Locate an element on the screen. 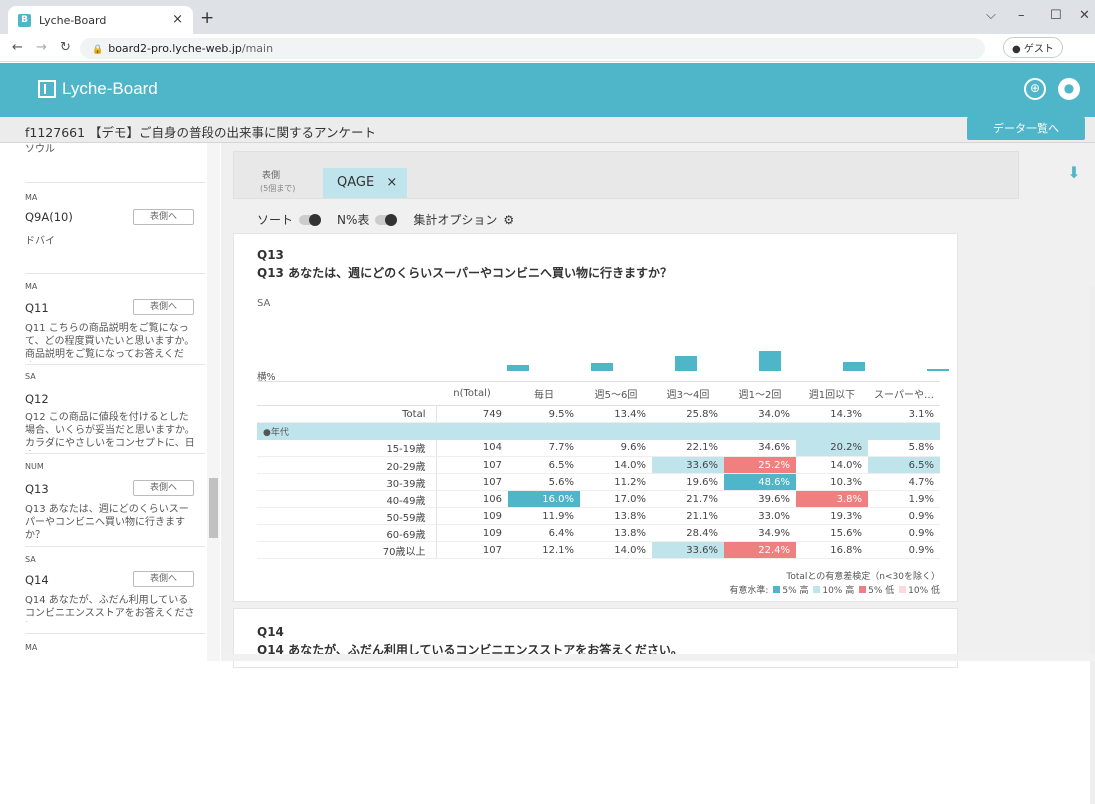 This screenshot has width=1095, height=804. legend-prefix: 有意水準: is located at coordinates (749, 591).